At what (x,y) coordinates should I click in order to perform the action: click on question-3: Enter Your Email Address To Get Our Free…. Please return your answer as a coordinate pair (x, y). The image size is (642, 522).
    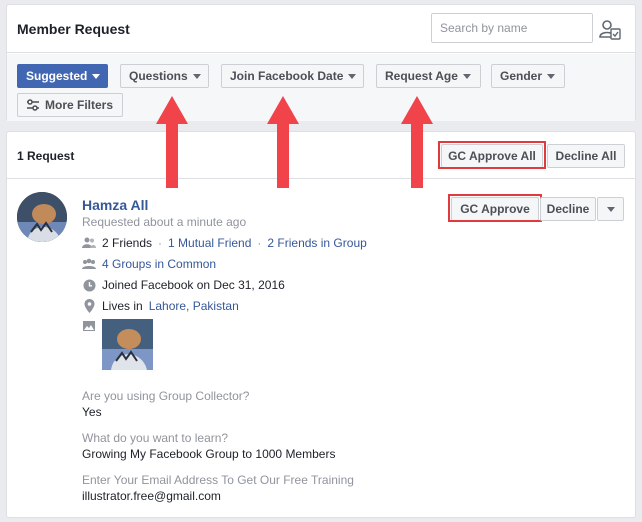
    Looking at the image, I should click on (218, 480).